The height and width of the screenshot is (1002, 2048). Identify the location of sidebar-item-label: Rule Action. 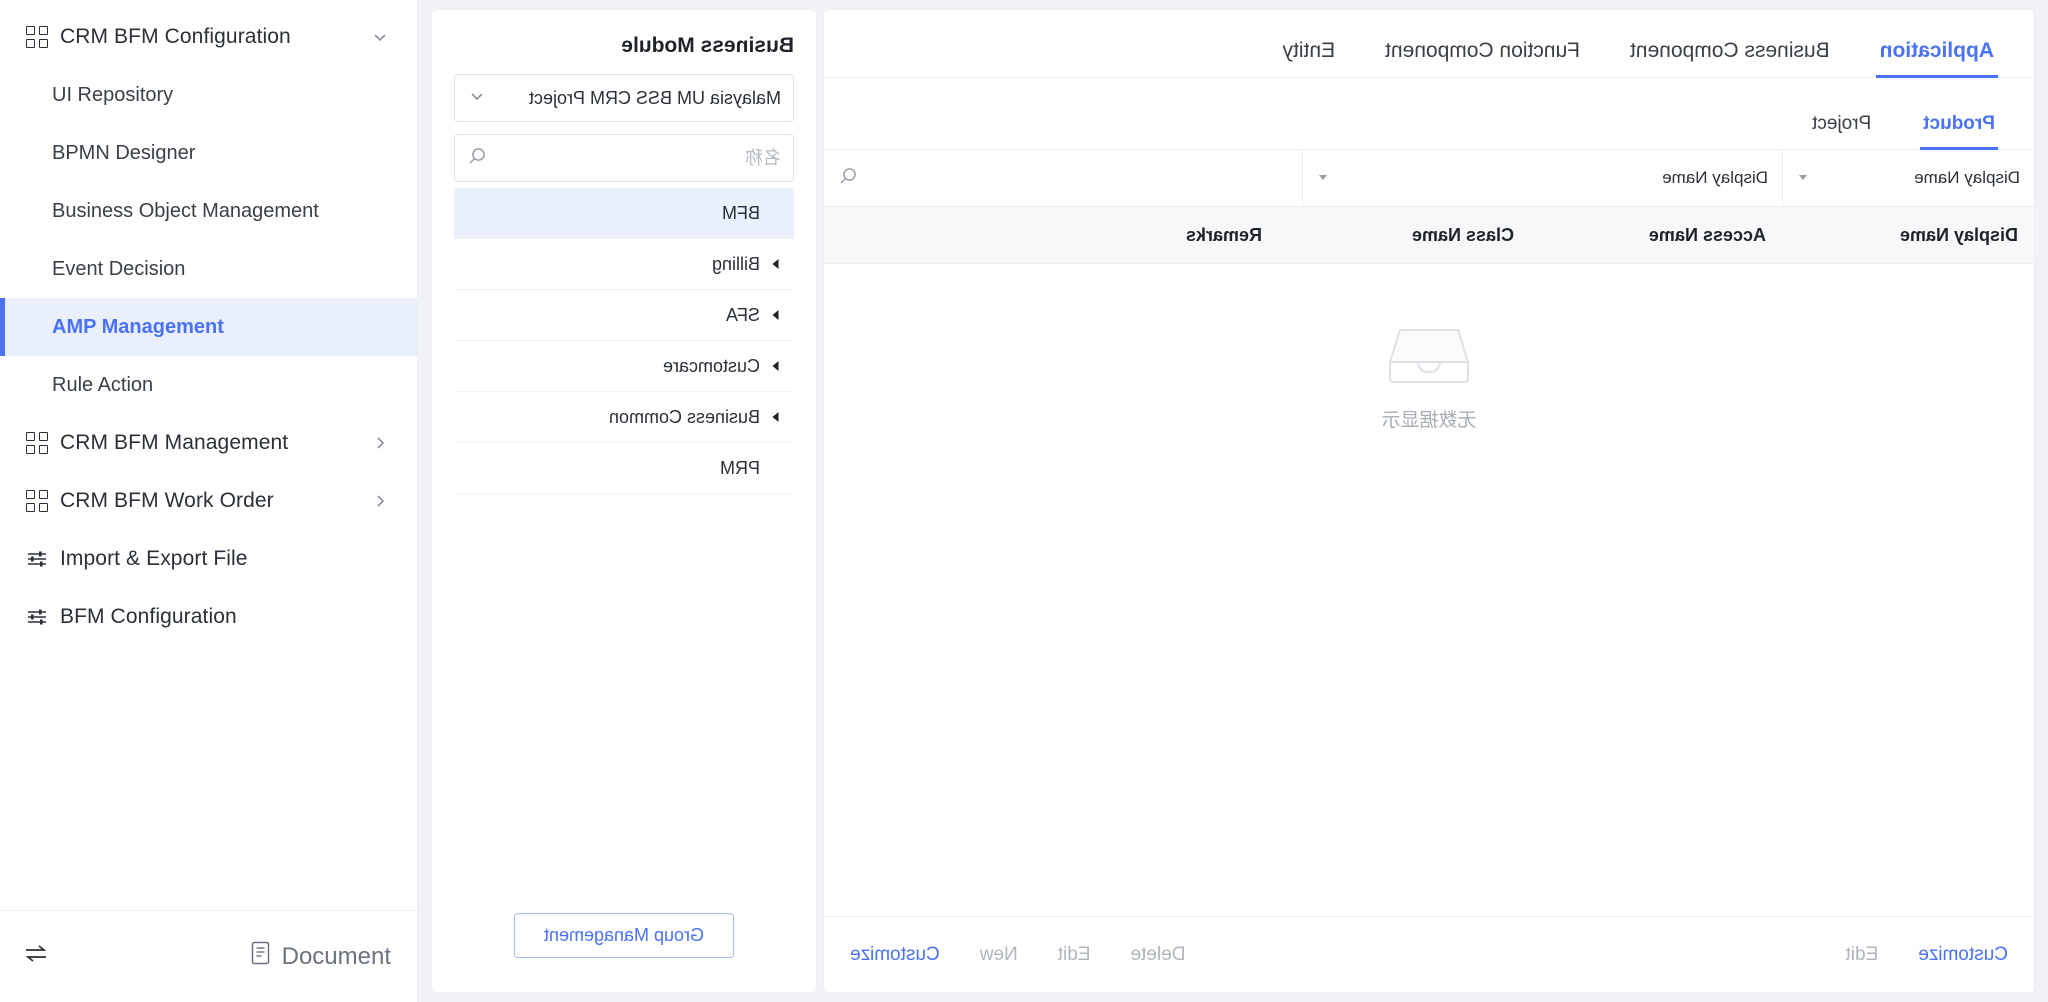
(103, 384).